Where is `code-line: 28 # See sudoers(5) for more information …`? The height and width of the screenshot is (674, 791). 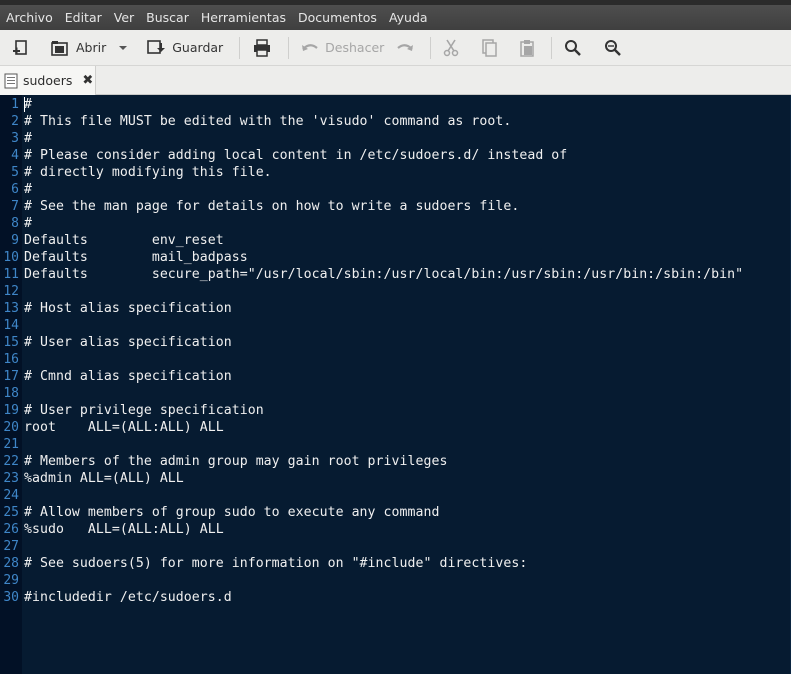
code-line: 28 # See sudoers(5) for more information … is located at coordinates (395, 563).